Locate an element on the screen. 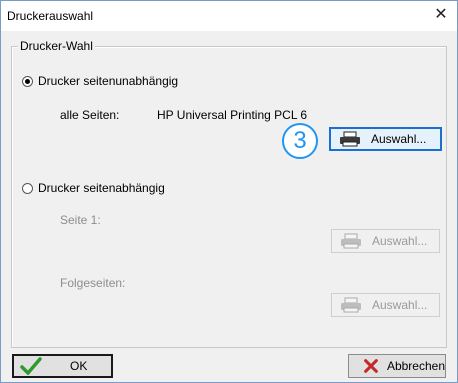 The width and height of the screenshot is (458, 383). radio-indicator-checked is located at coordinates (27, 81).